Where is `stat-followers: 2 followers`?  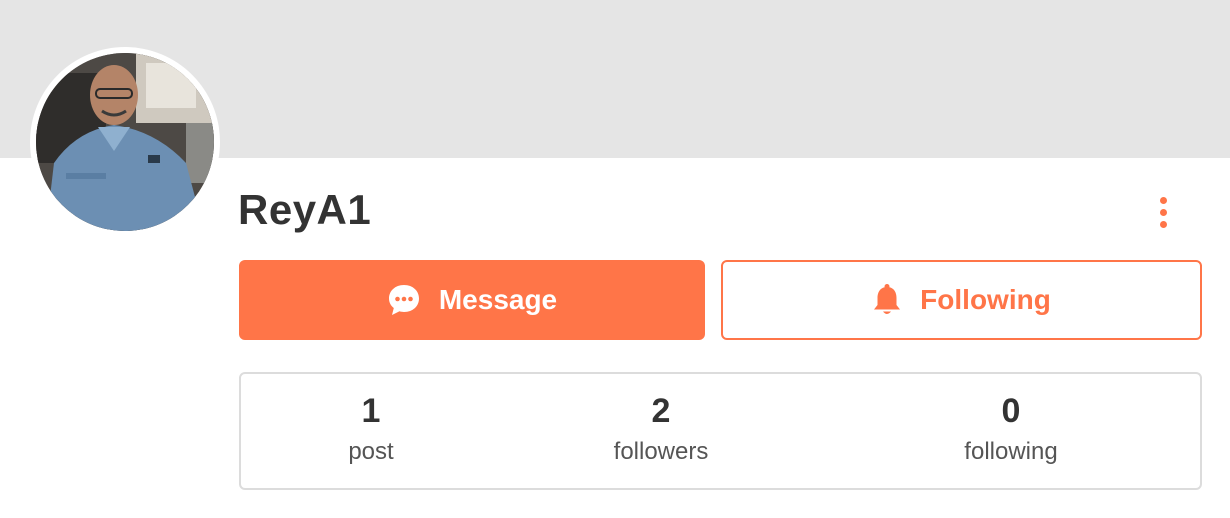
stat-followers: 2 followers is located at coordinates (661, 429).